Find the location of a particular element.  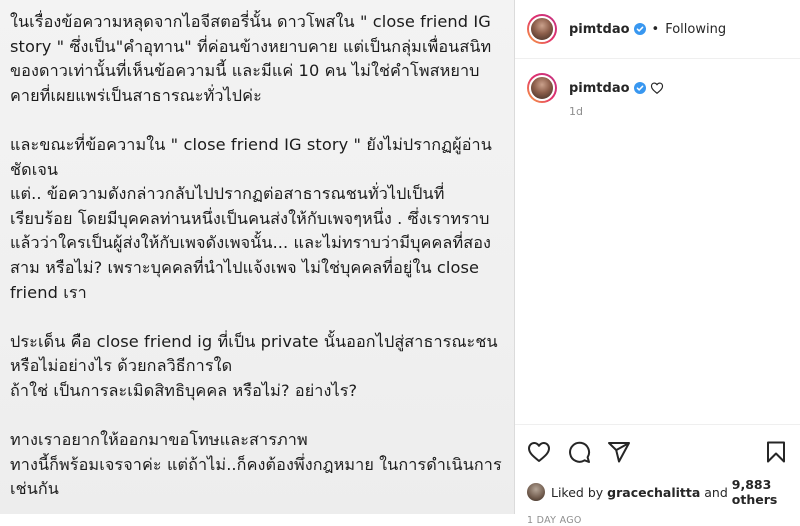

caption-avatar-photo is located at coordinates (542, 88).